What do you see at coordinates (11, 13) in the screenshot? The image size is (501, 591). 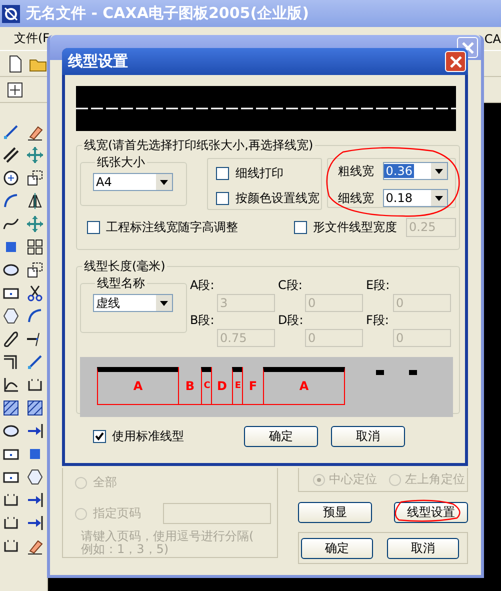 I see `app-icon` at bounding box center [11, 13].